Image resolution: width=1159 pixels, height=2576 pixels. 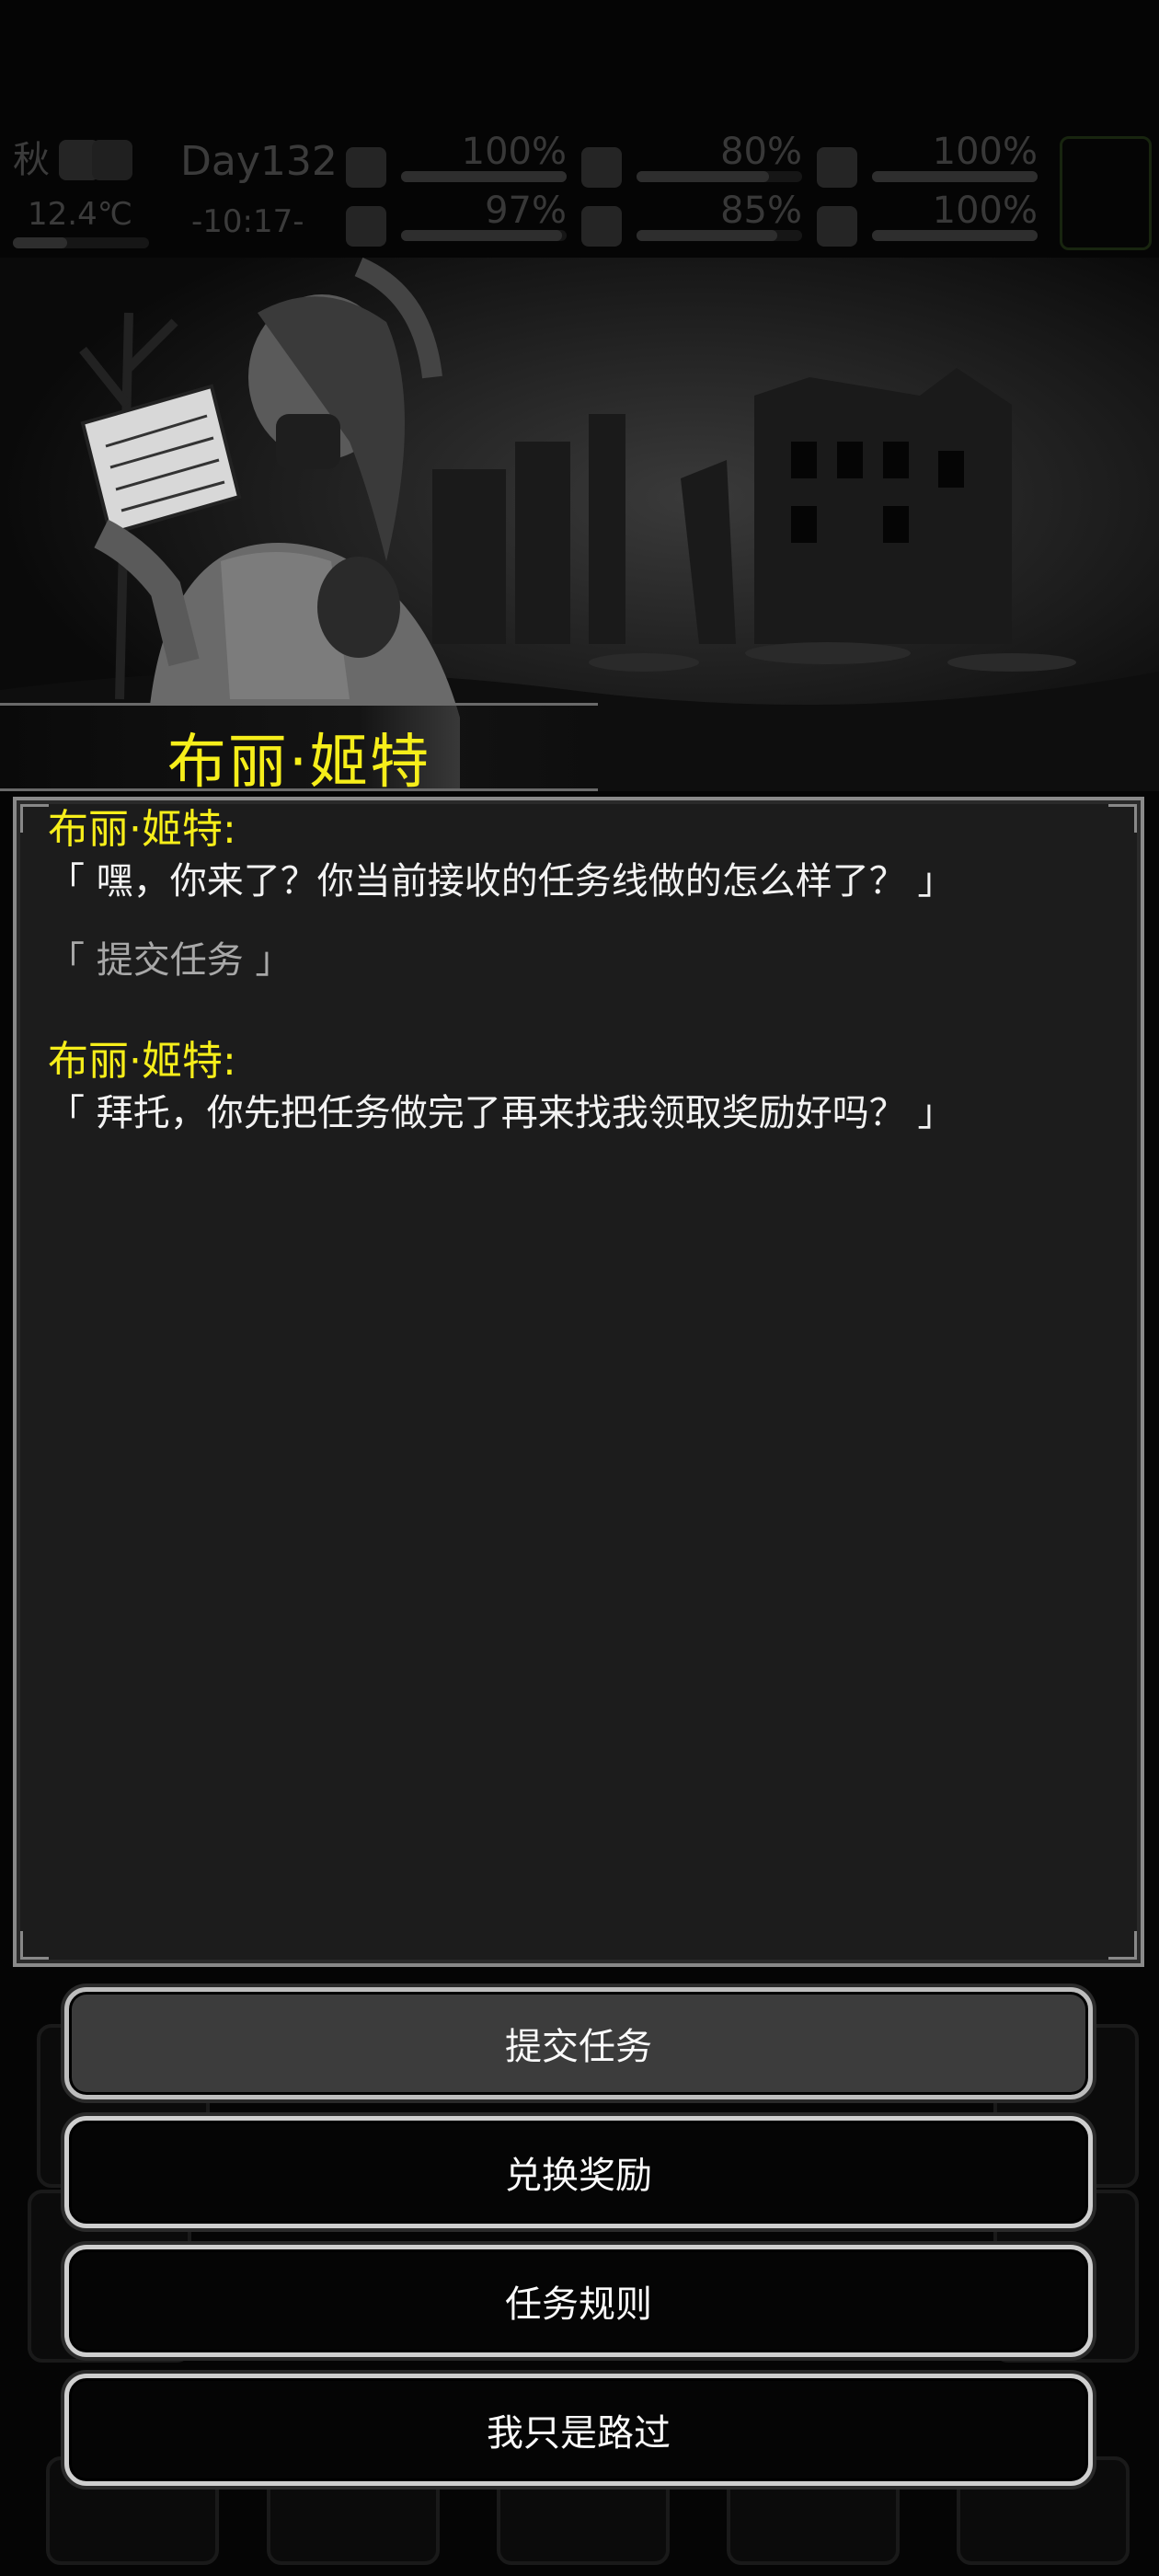 I want to click on season-label: 秋, so click(x=31, y=160).